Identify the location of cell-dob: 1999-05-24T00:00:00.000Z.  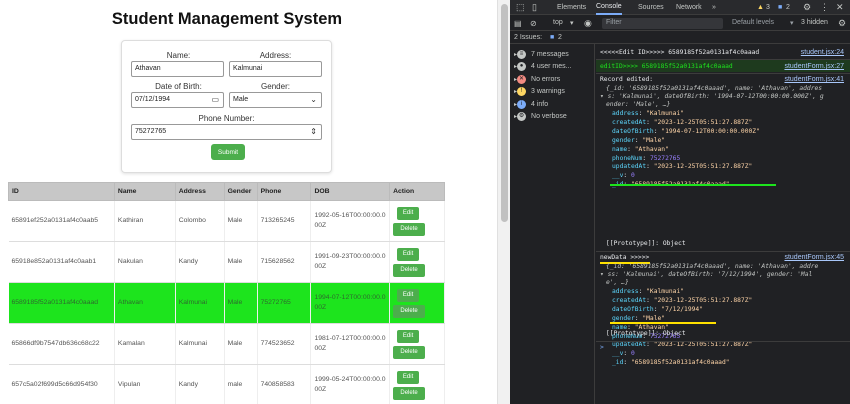
(350, 384).